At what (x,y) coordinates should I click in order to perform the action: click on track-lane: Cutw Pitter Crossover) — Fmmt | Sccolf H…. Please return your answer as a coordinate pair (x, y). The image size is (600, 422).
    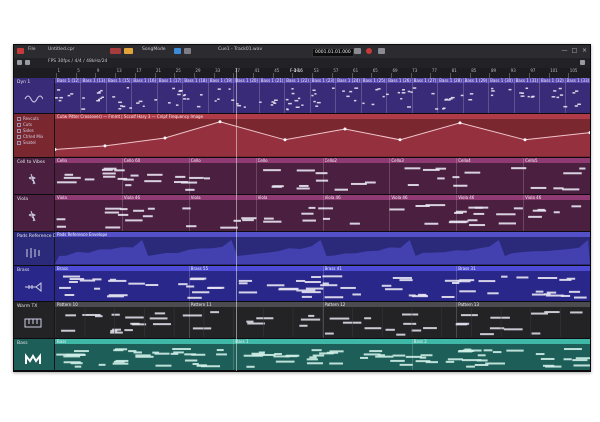
    Looking at the image, I should click on (322, 136).